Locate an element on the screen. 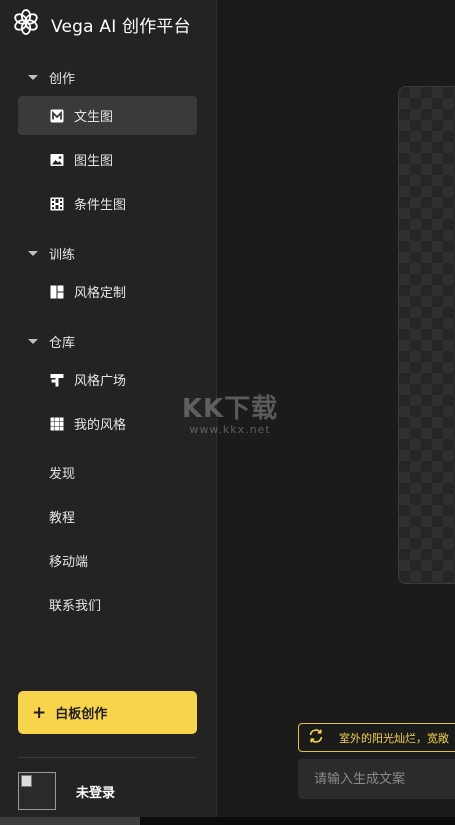  section-label: 仓库 is located at coordinates (62, 343).